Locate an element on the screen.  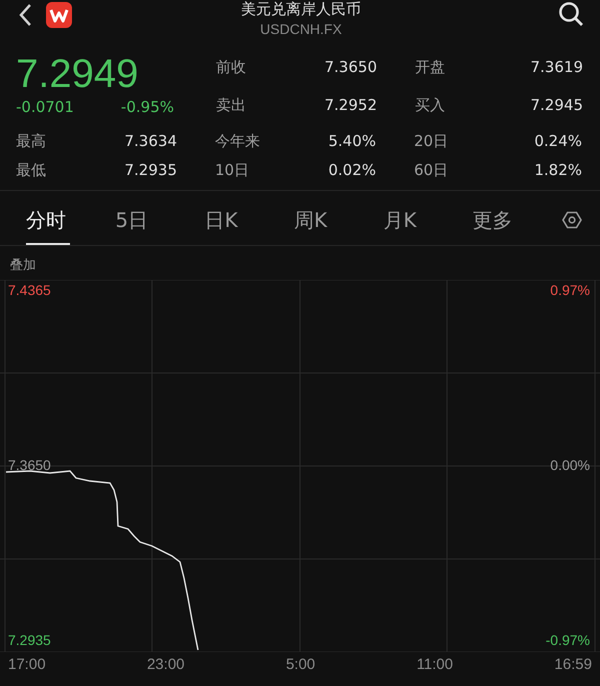
chart-tab: 分时 is located at coordinates (71, 220).